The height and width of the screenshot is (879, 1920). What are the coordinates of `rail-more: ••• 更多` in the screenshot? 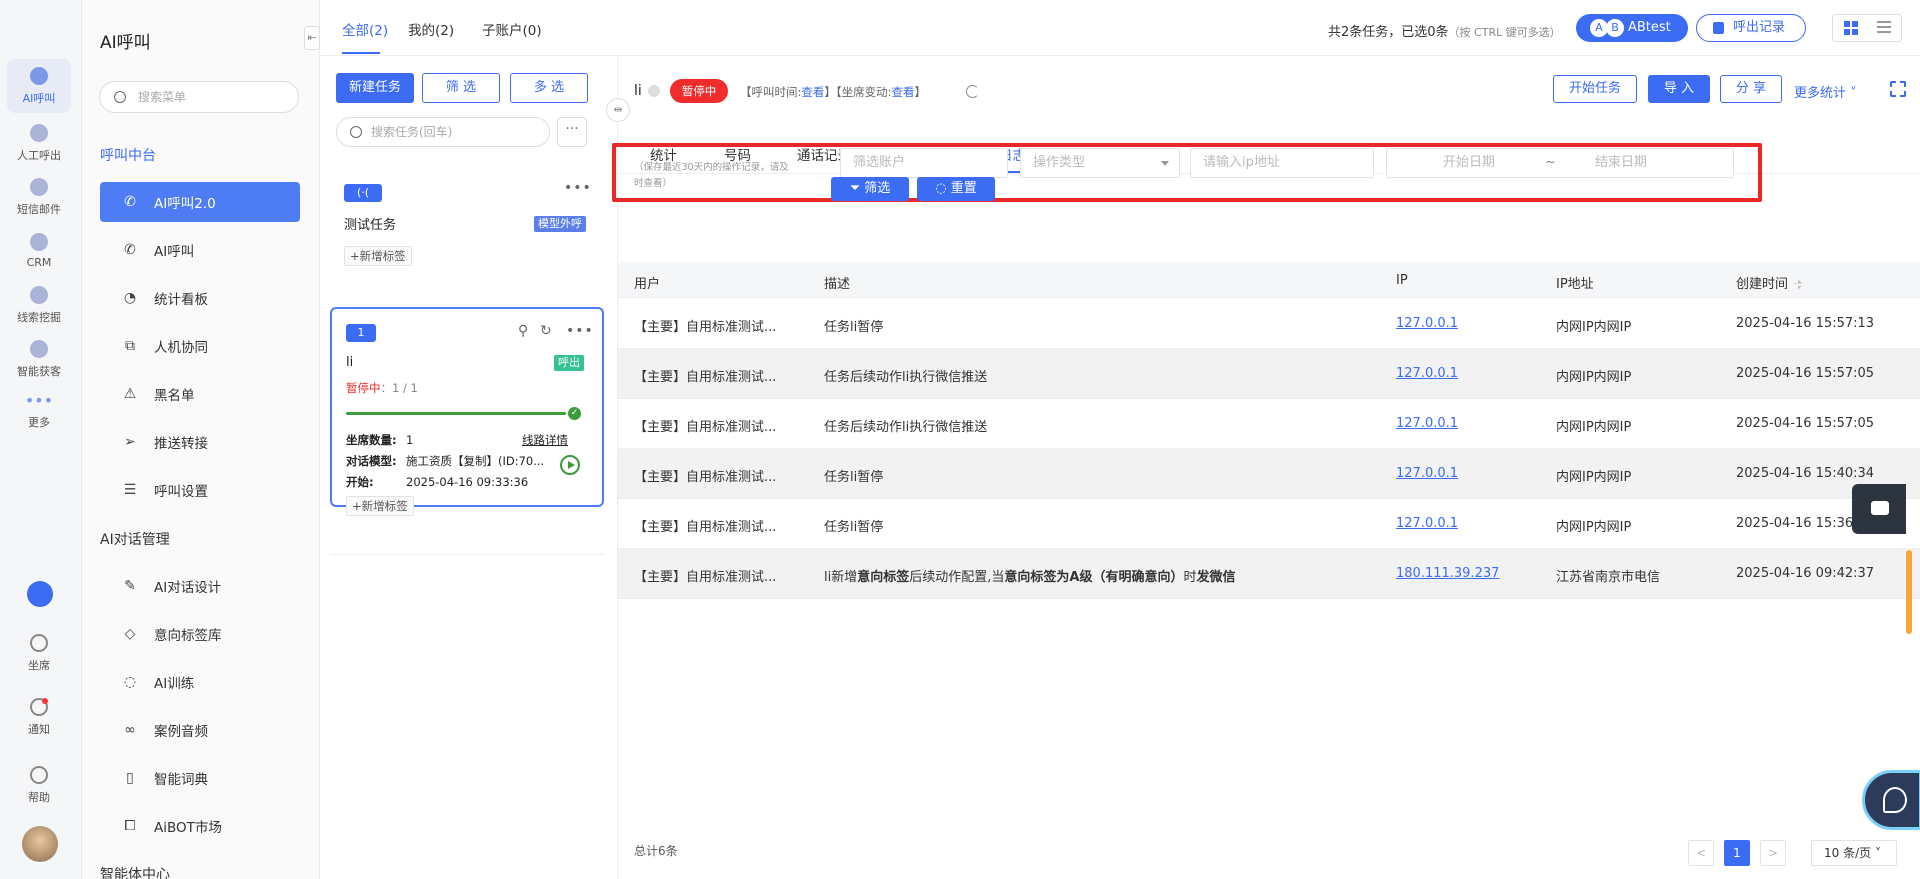 It's located at (39, 413).